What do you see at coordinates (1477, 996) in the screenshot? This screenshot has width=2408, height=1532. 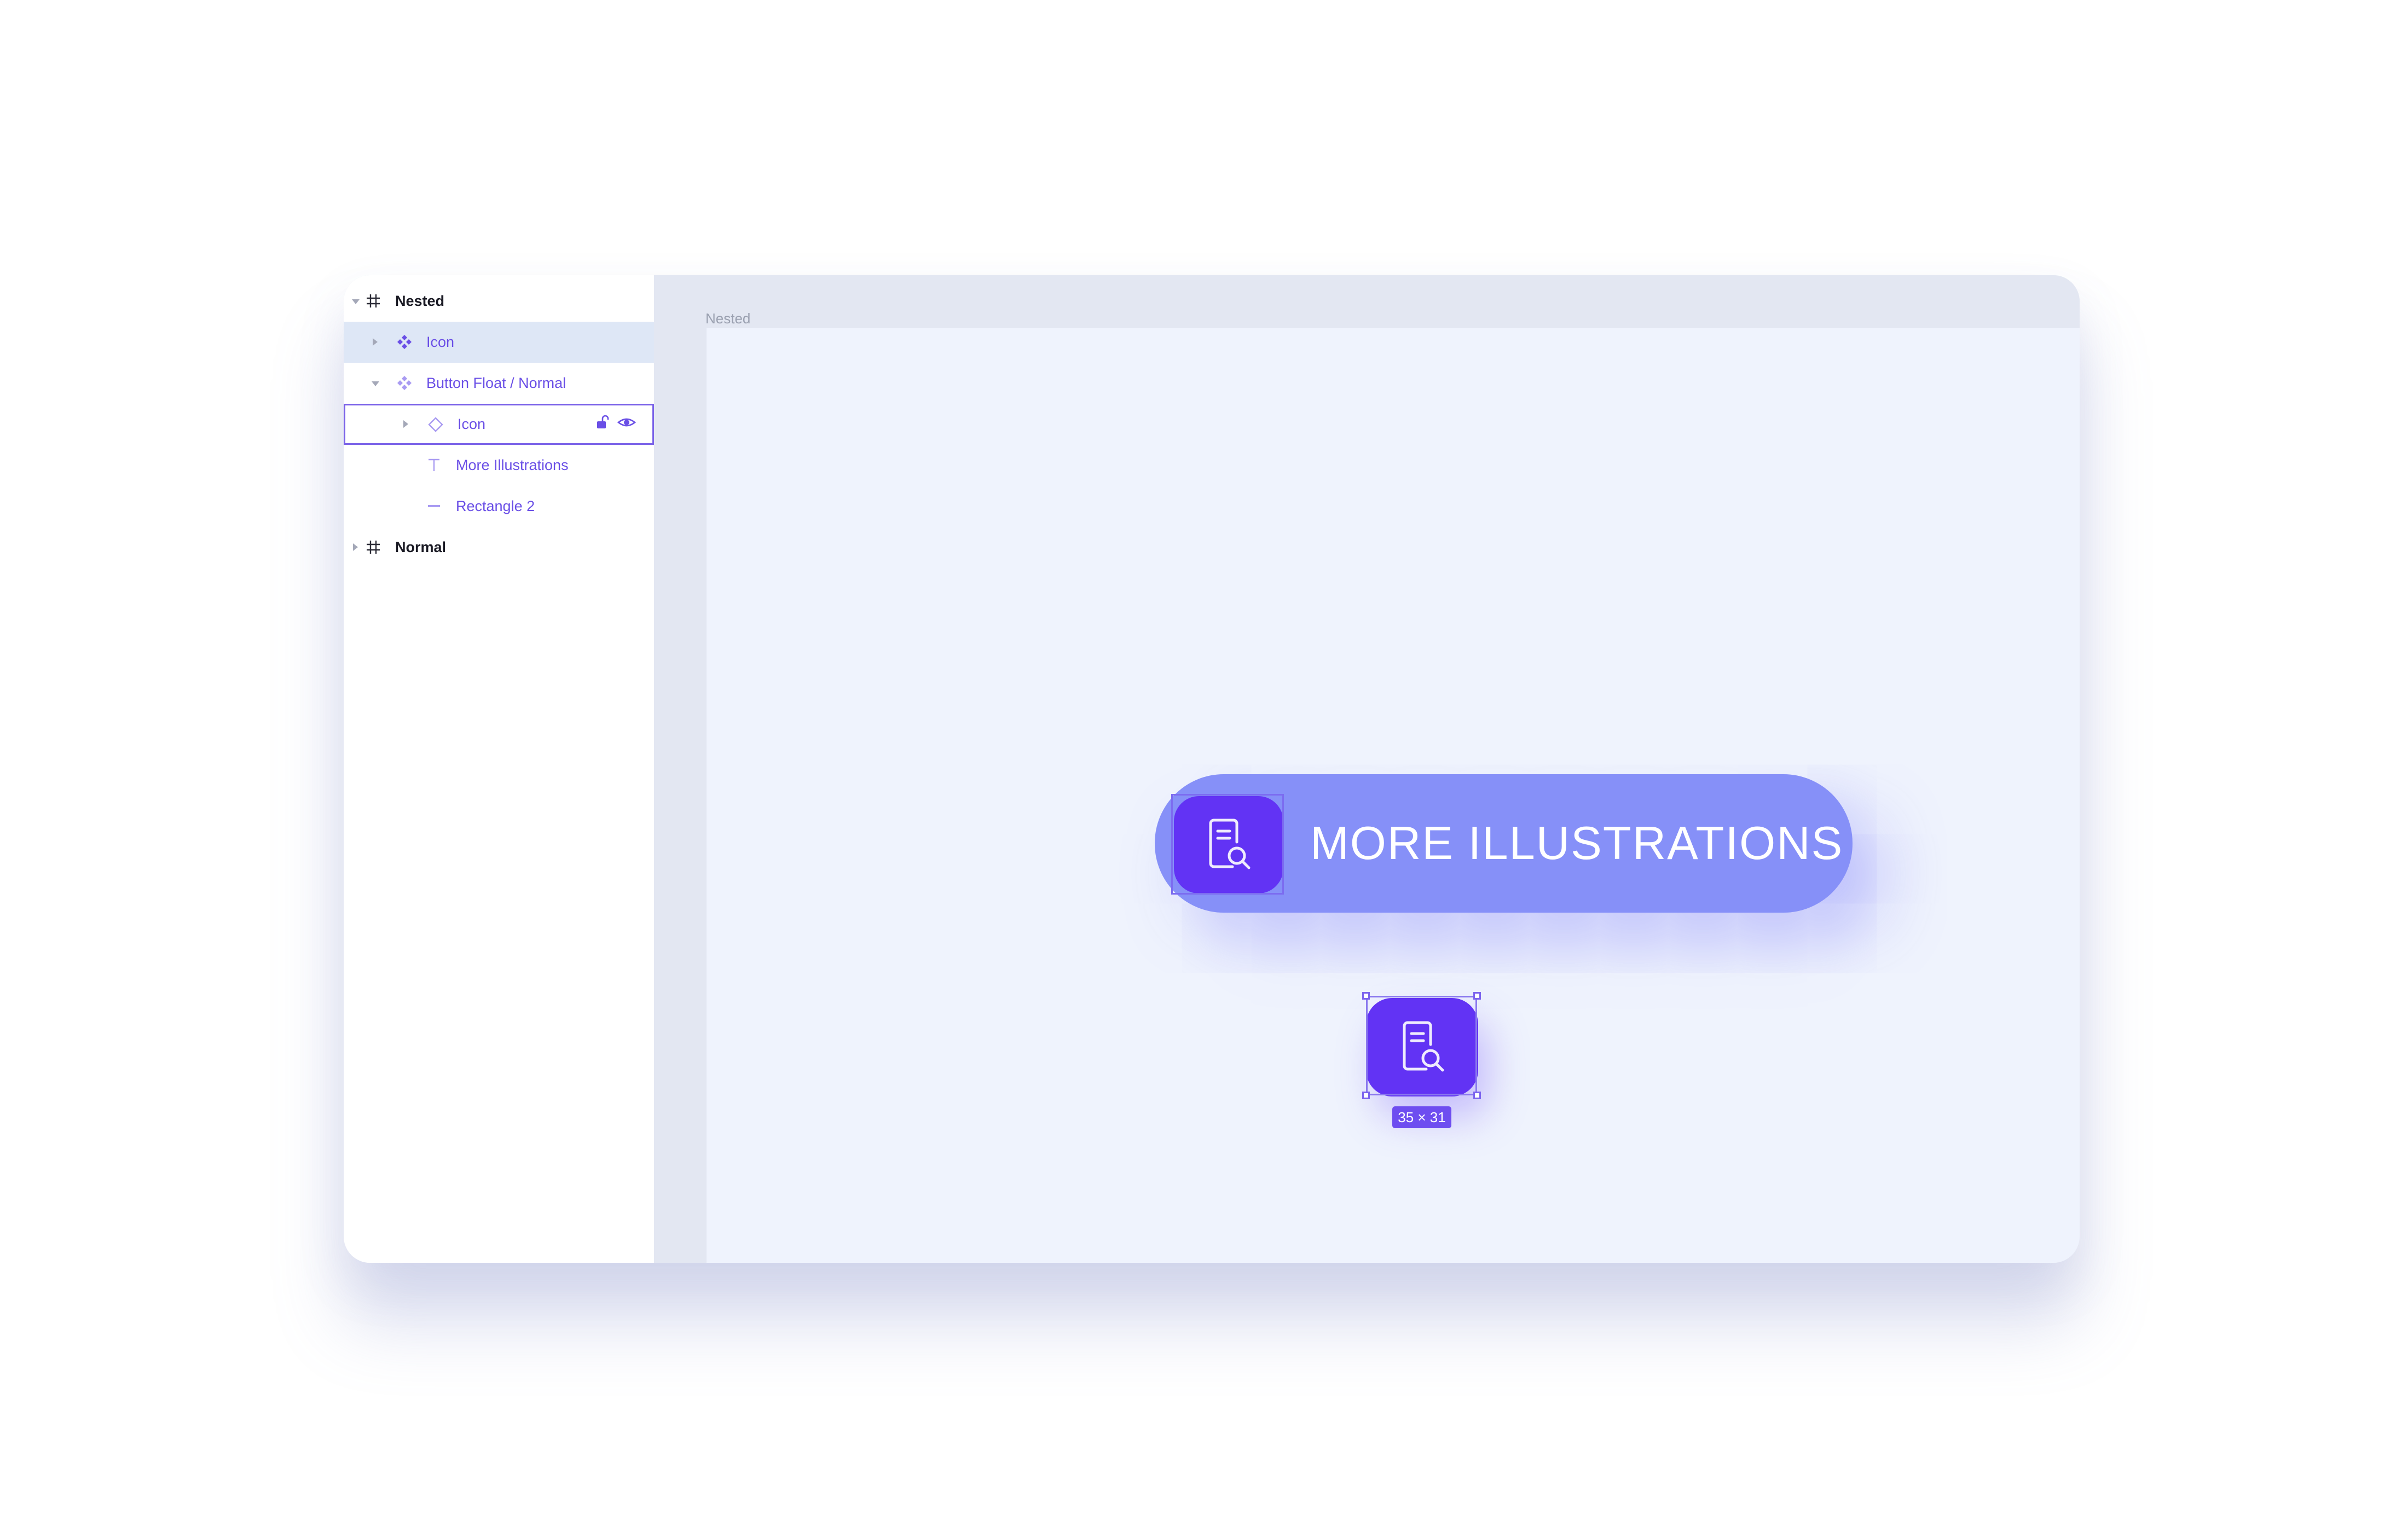 I see `resize-handle-top-right` at bounding box center [1477, 996].